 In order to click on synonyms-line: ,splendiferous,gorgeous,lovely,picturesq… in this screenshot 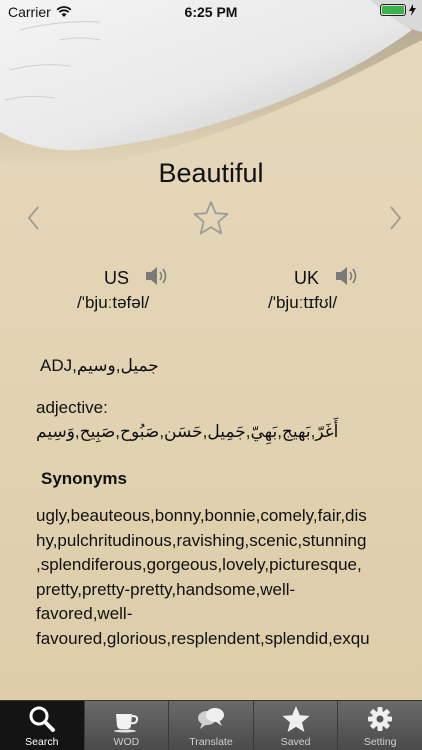, I will do `click(199, 565)`.